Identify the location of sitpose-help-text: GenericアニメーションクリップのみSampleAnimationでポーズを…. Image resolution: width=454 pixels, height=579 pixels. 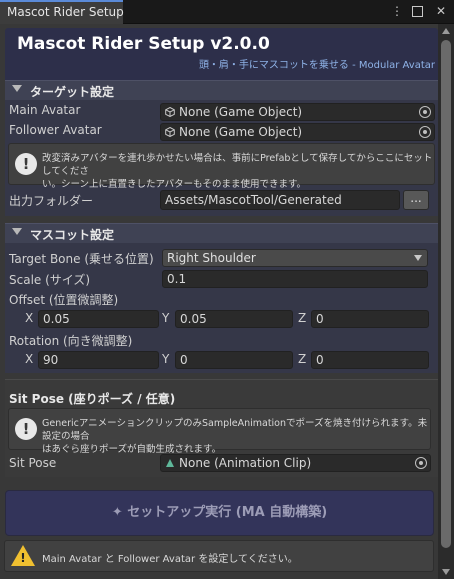
(236, 436).